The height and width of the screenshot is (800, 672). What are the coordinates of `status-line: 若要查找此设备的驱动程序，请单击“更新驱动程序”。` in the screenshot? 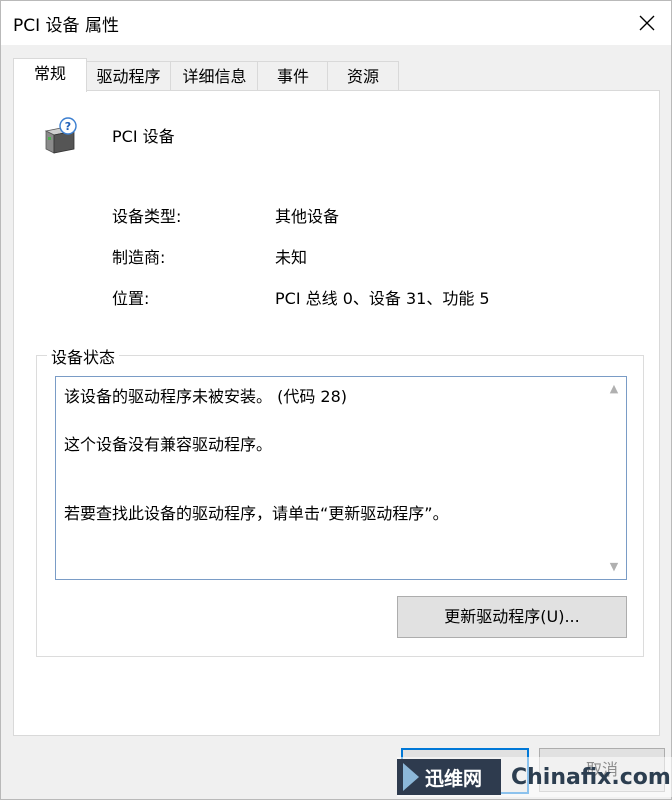 It's located at (256, 513).